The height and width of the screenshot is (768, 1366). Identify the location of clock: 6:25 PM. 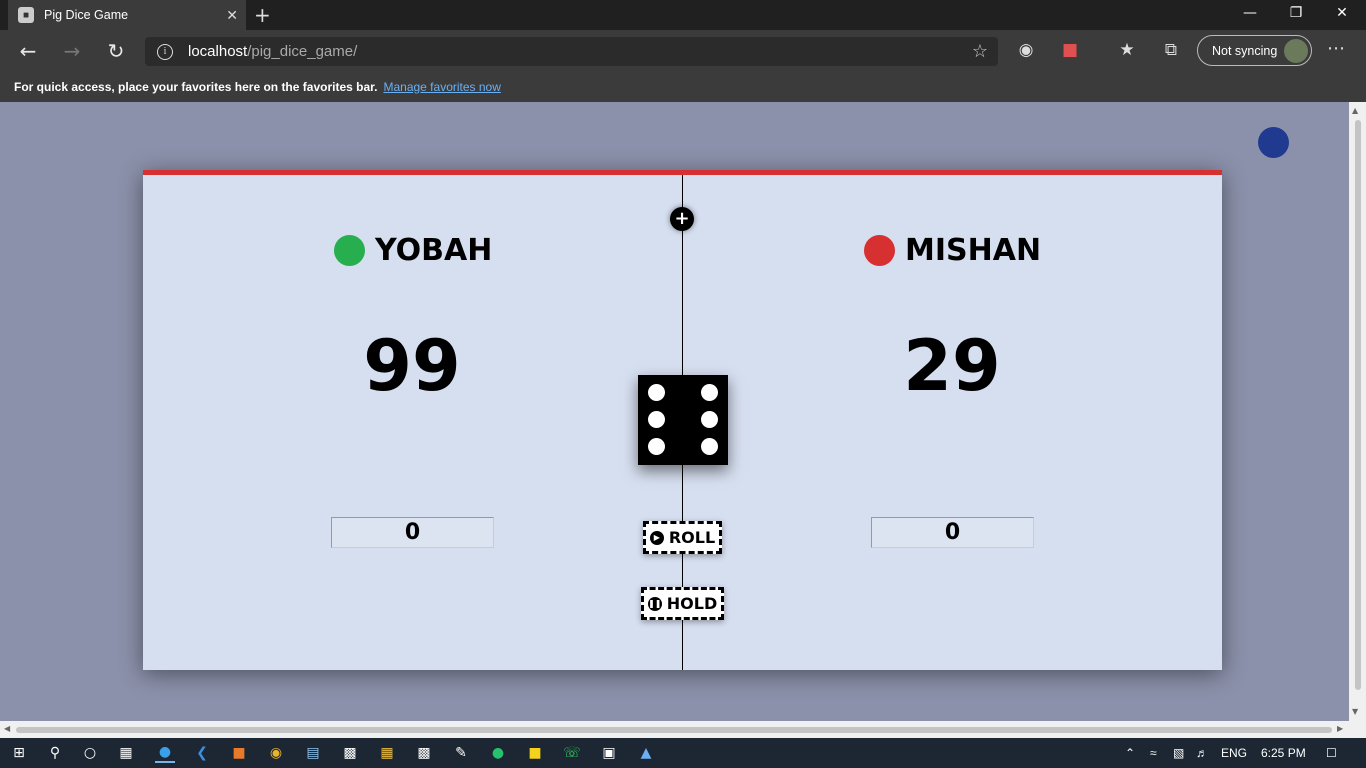
(1283, 753).